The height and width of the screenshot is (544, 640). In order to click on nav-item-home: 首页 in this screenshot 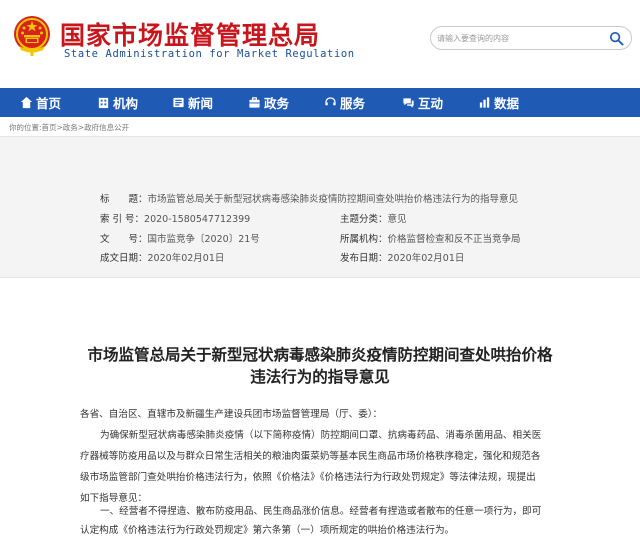, I will do `click(40, 102)`.